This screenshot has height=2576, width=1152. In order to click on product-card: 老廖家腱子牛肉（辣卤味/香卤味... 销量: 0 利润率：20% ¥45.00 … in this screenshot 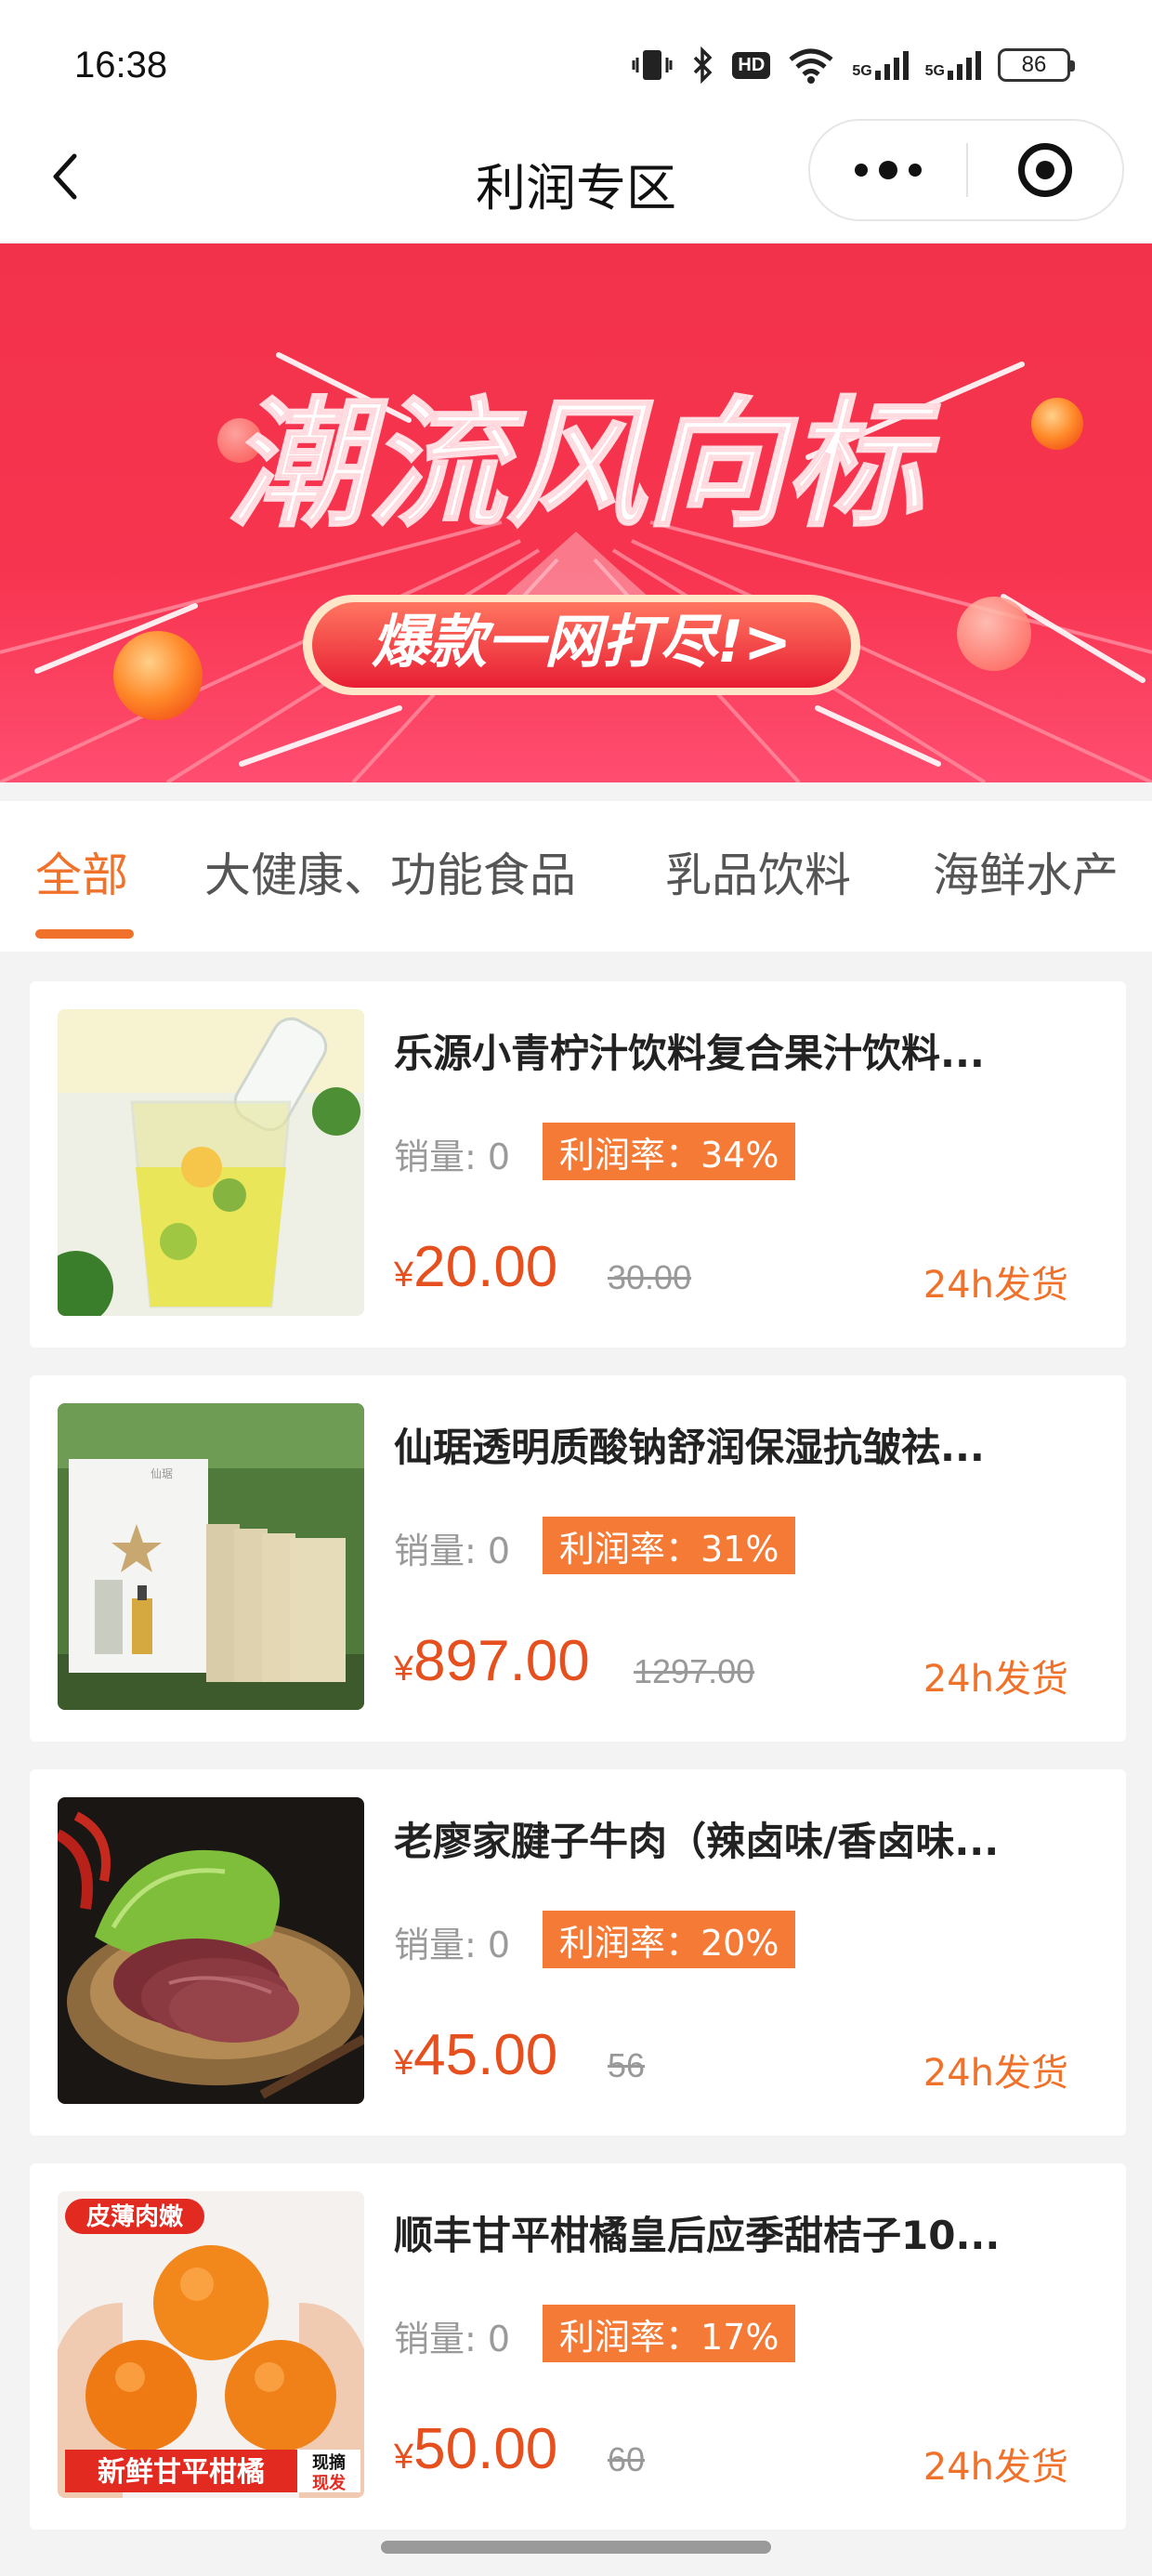, I will do `click(578, 1952)`.